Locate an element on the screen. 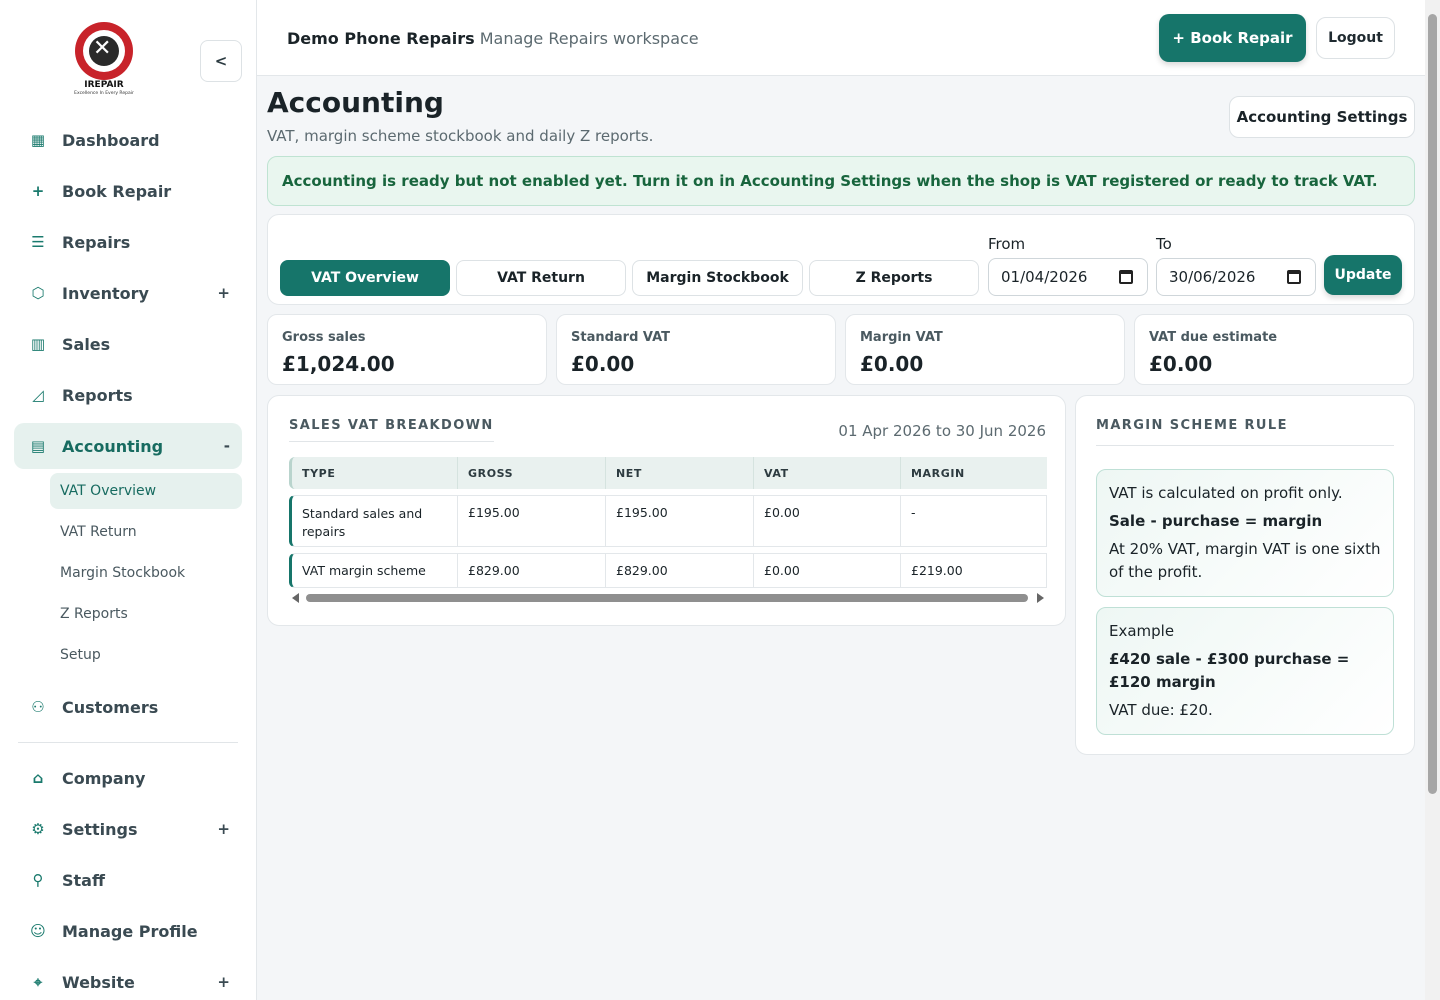 The width and height of the screenshot is (1440, 1000). line-chart-icon: ◿ is located at coordinates (38, 395).